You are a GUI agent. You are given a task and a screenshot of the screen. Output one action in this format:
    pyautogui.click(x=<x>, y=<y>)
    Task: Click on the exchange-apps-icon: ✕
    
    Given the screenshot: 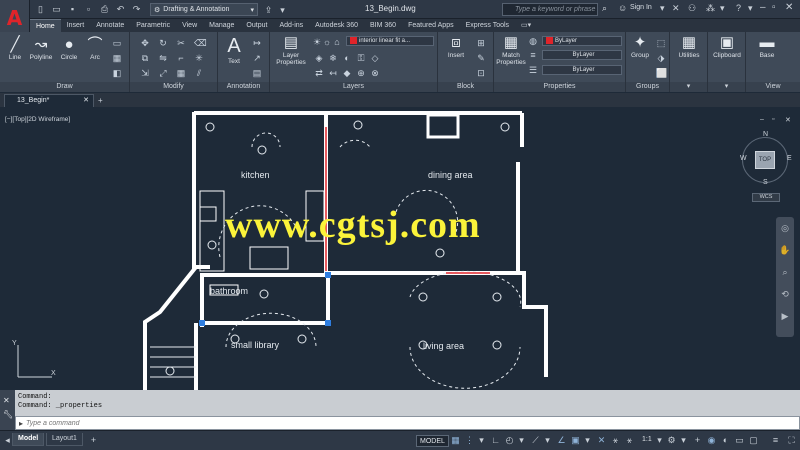 What is the action you would take?
    pyautogui.click(x=676, y=8)
    